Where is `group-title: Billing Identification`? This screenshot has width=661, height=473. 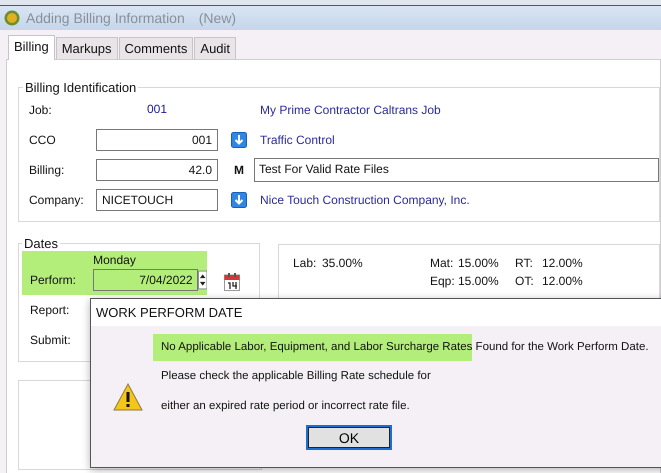 group-title: Billing Identification is located at coordinates (81, 87).